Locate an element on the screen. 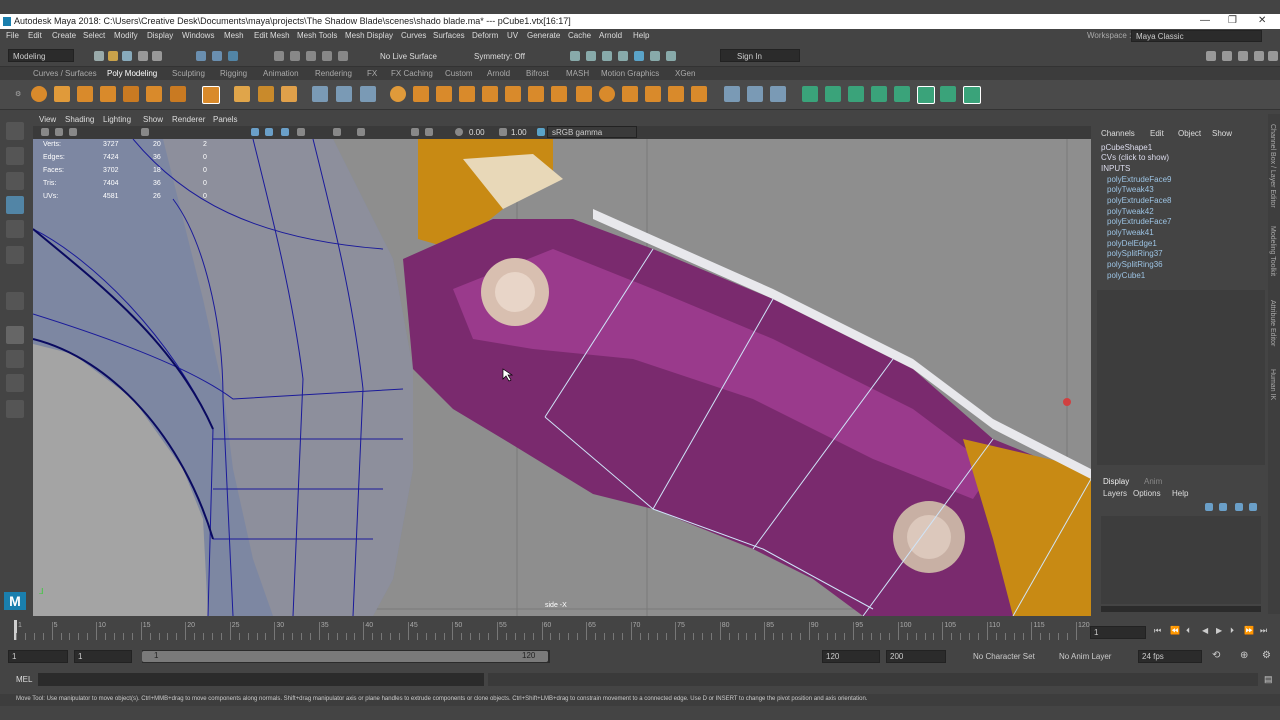  minimize-button: — is located at coordinates (1205, 20).